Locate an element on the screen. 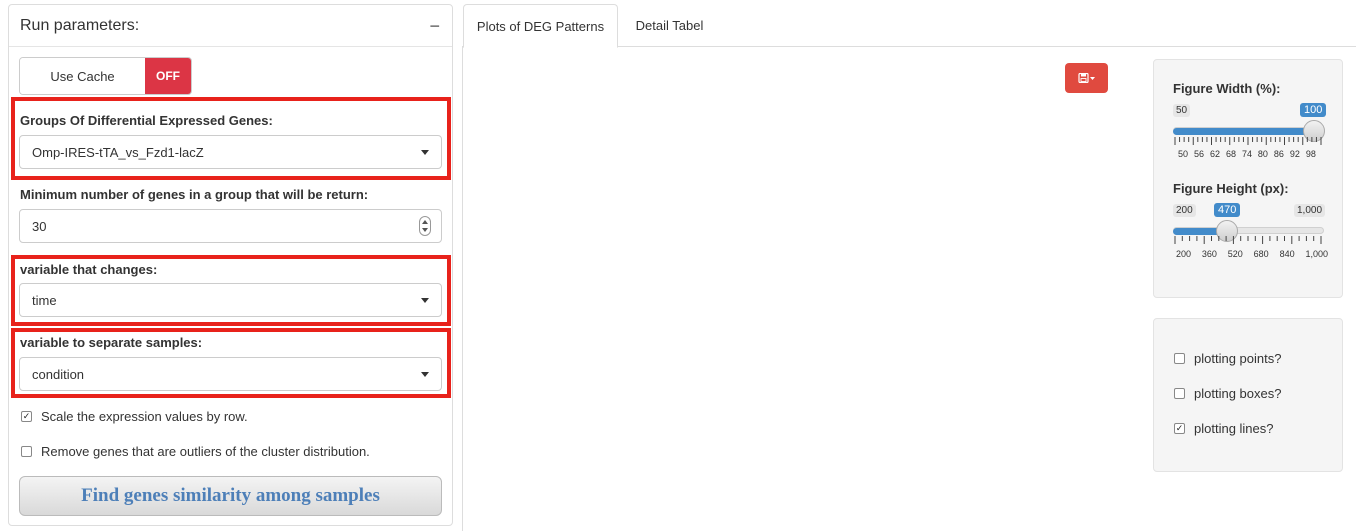 This screenshot has width=1356, height=531. plotting-points-label: plotting points? is located at coordinates (1238, 358).